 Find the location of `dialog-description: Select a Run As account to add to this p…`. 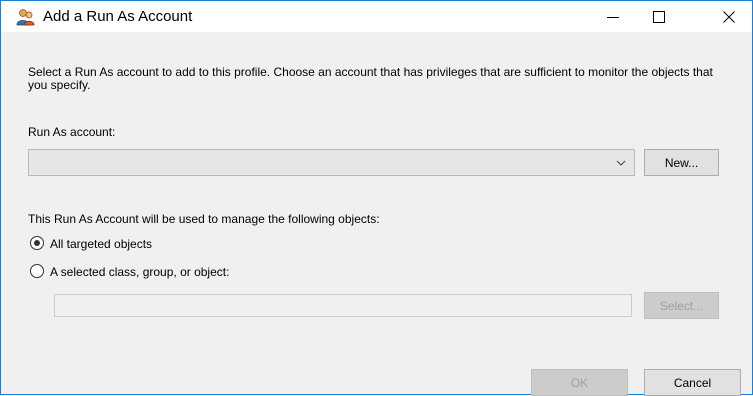

dialog-description: Select a Run As account to add to this p… is located at coordinates (370, 78).